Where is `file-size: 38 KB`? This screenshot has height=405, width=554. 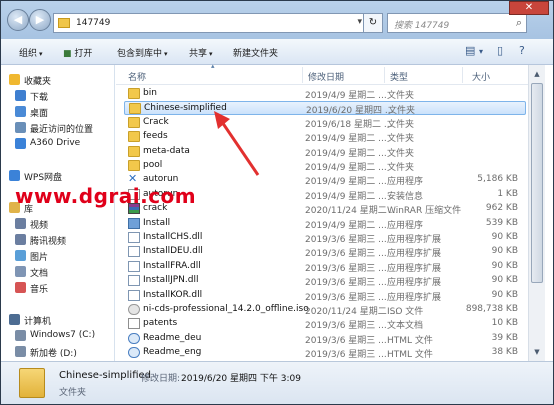 file-size: 38 KB is located at coordinates (504, 352).